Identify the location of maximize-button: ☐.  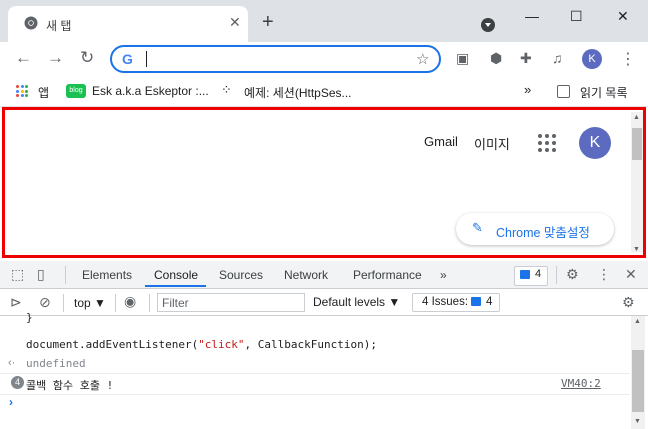
(576, 16).